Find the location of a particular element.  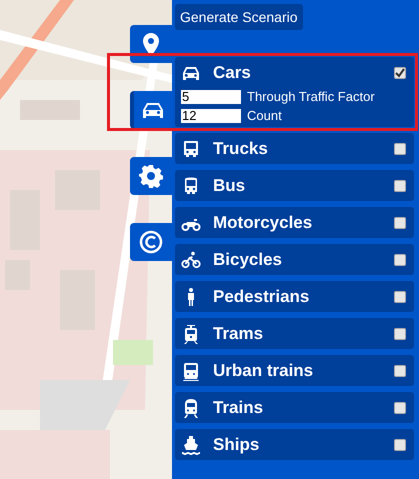

generate-scenario-button: Generate Scenario is located at coordinates (239, 17).